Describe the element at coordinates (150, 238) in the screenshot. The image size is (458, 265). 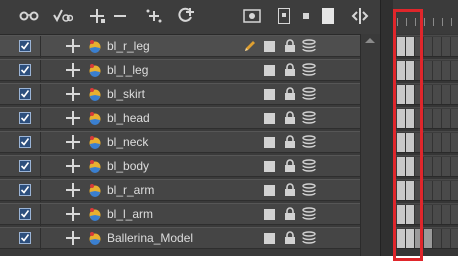
I see `layer-name: Ballerina_Model` at that location.